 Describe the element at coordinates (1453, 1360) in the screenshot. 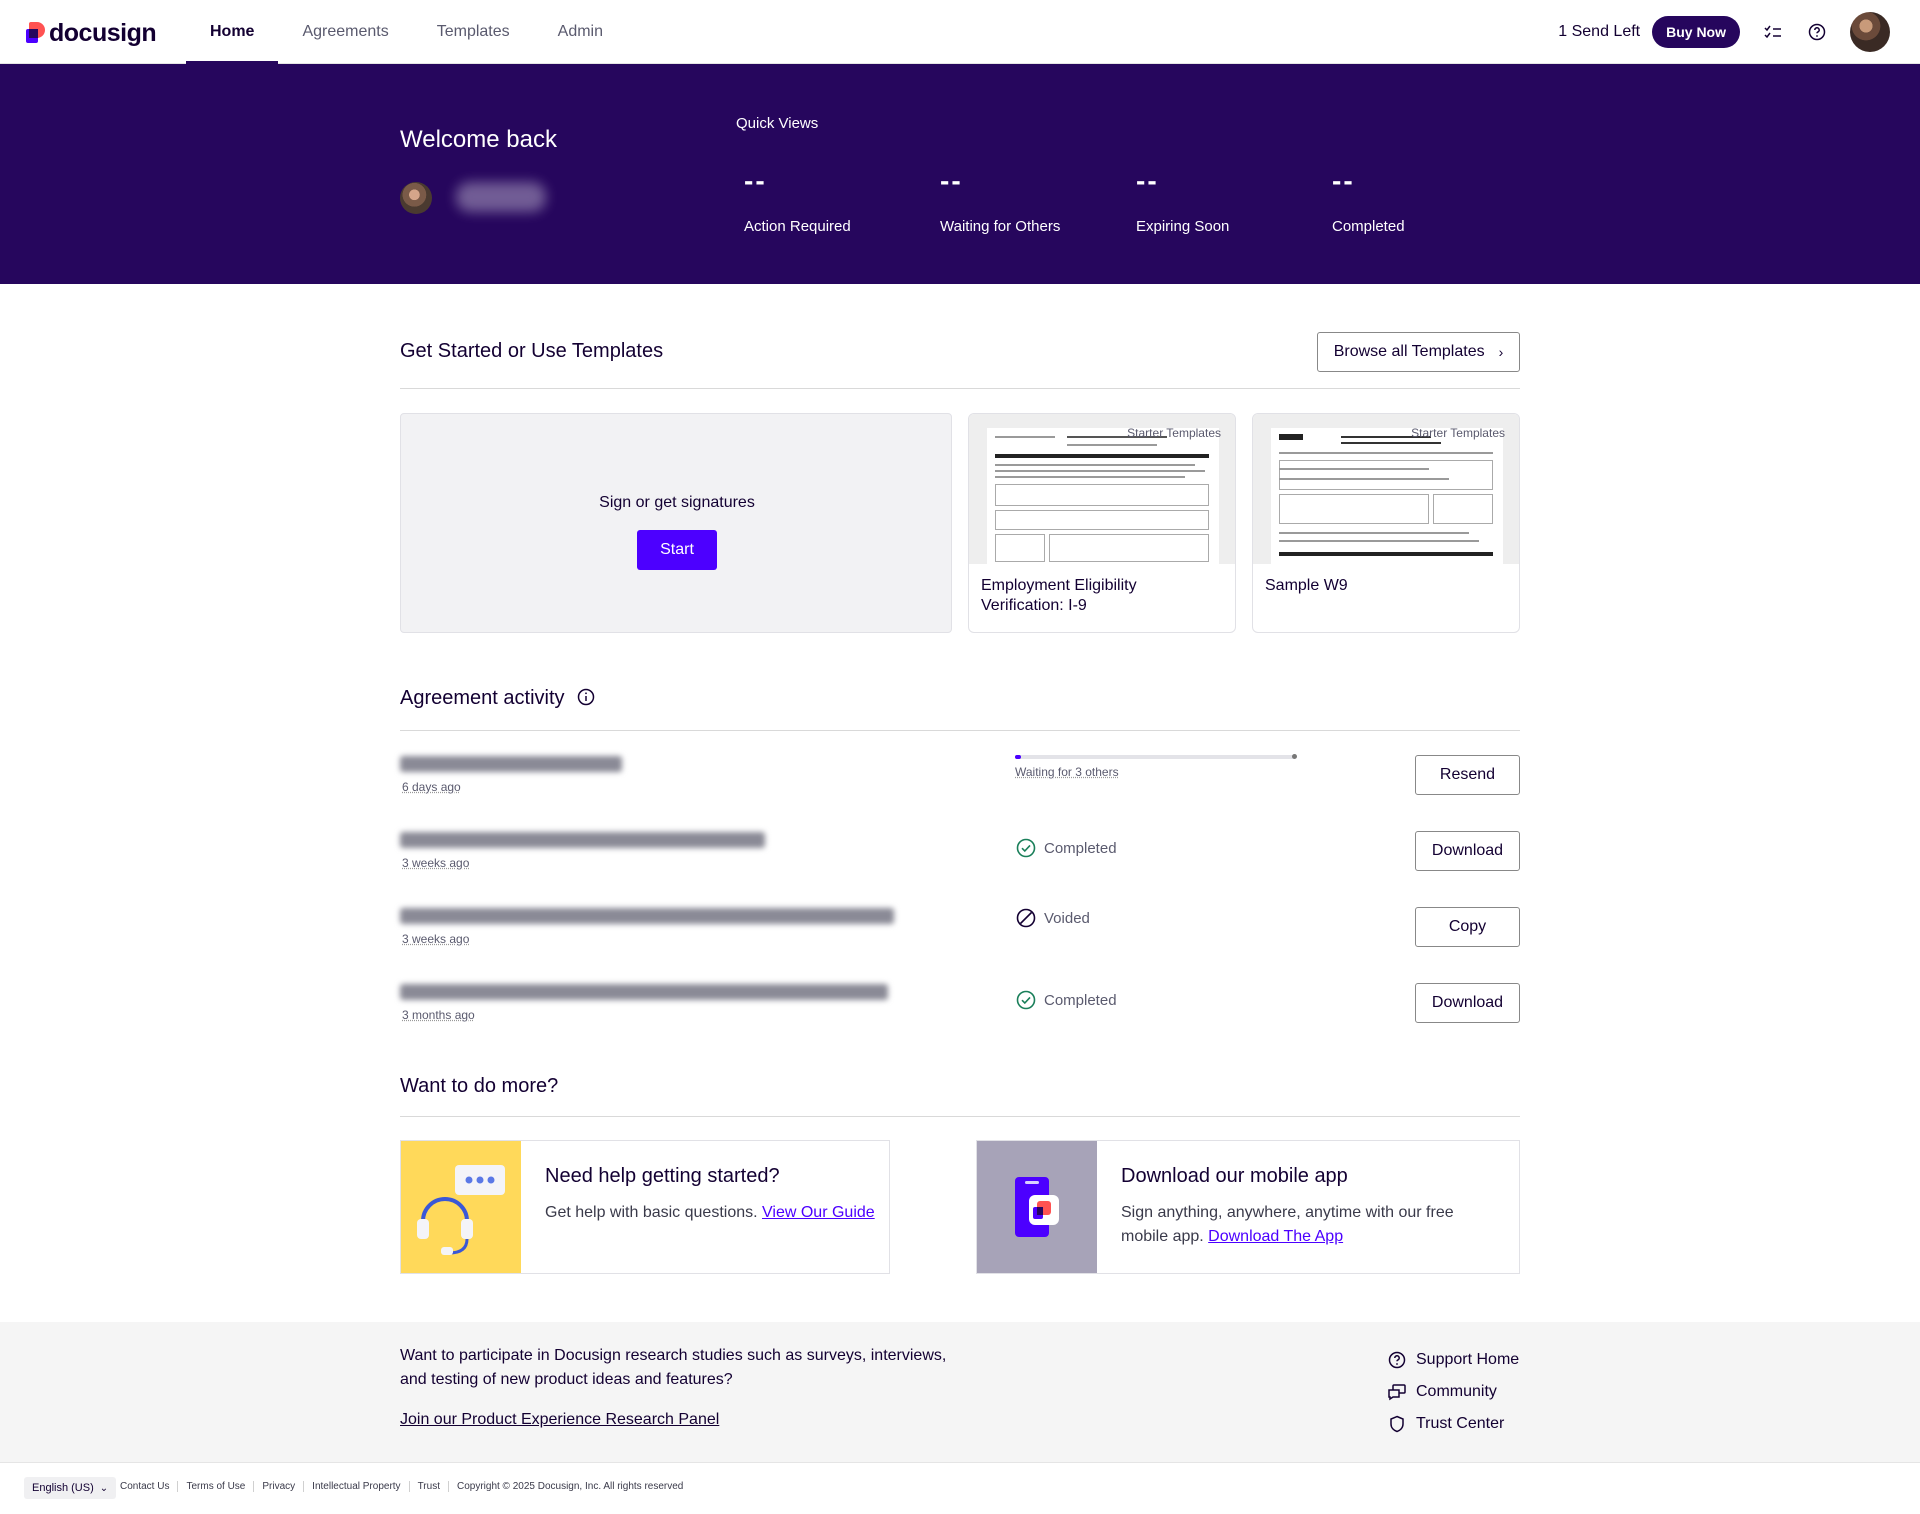

I see `support-home-link: Support Home` at that location.